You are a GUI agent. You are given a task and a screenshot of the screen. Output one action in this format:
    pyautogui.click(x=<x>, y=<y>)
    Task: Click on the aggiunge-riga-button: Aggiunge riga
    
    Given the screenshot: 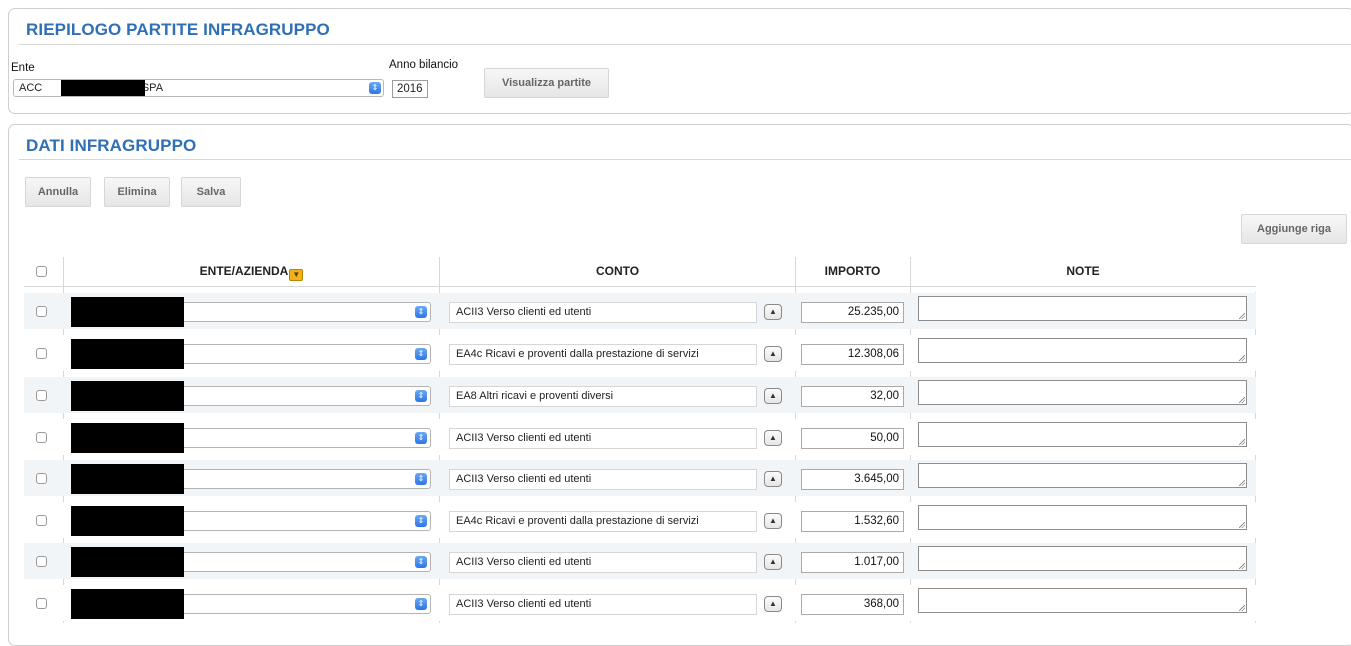 What is the action you would take?
    pyautogui.click(x=1294, y=229)
    